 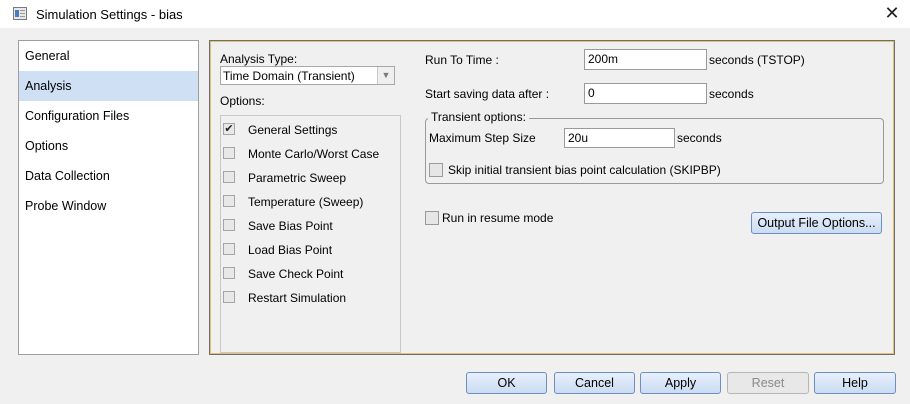 What do you see at coordinates (487, 94) in the screenshot?
I see `start-saving-label: Start saving data after :` at bounding box center [487, 94].